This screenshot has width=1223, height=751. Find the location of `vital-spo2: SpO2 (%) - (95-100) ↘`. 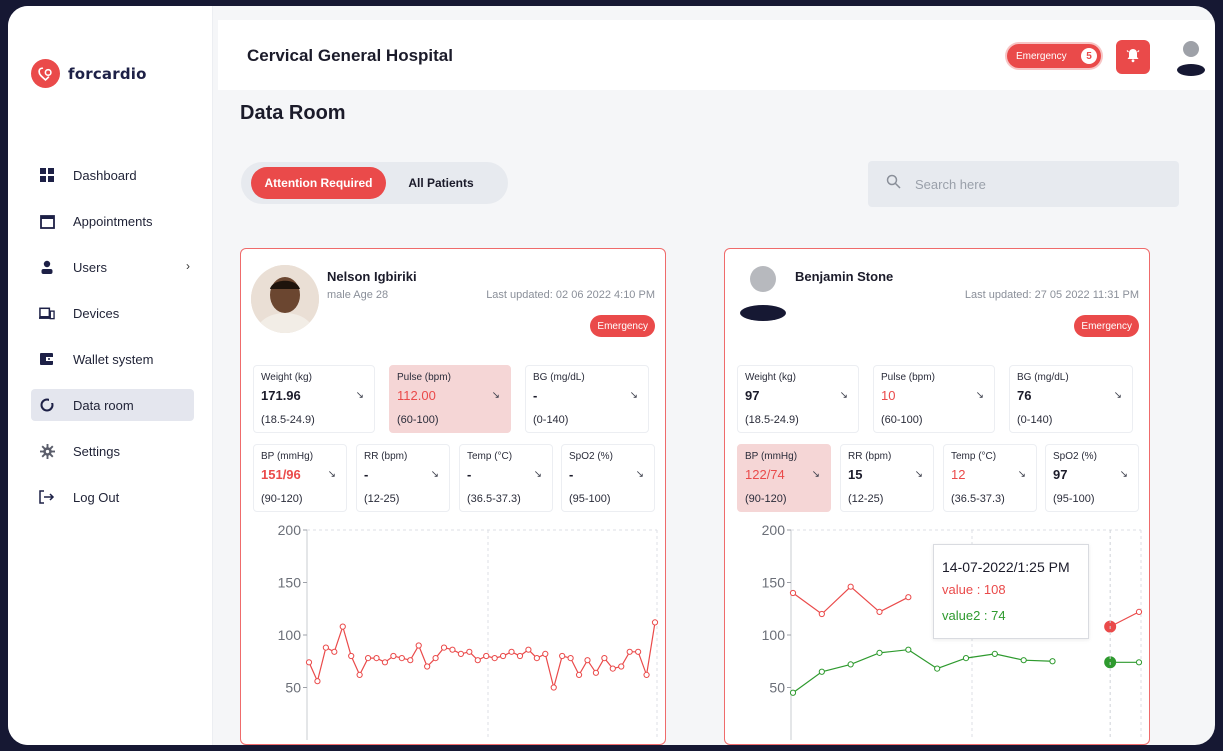

vital-spo2: SpO2 (%) - (95-100) ↘ is located at coordinates (608, 478).